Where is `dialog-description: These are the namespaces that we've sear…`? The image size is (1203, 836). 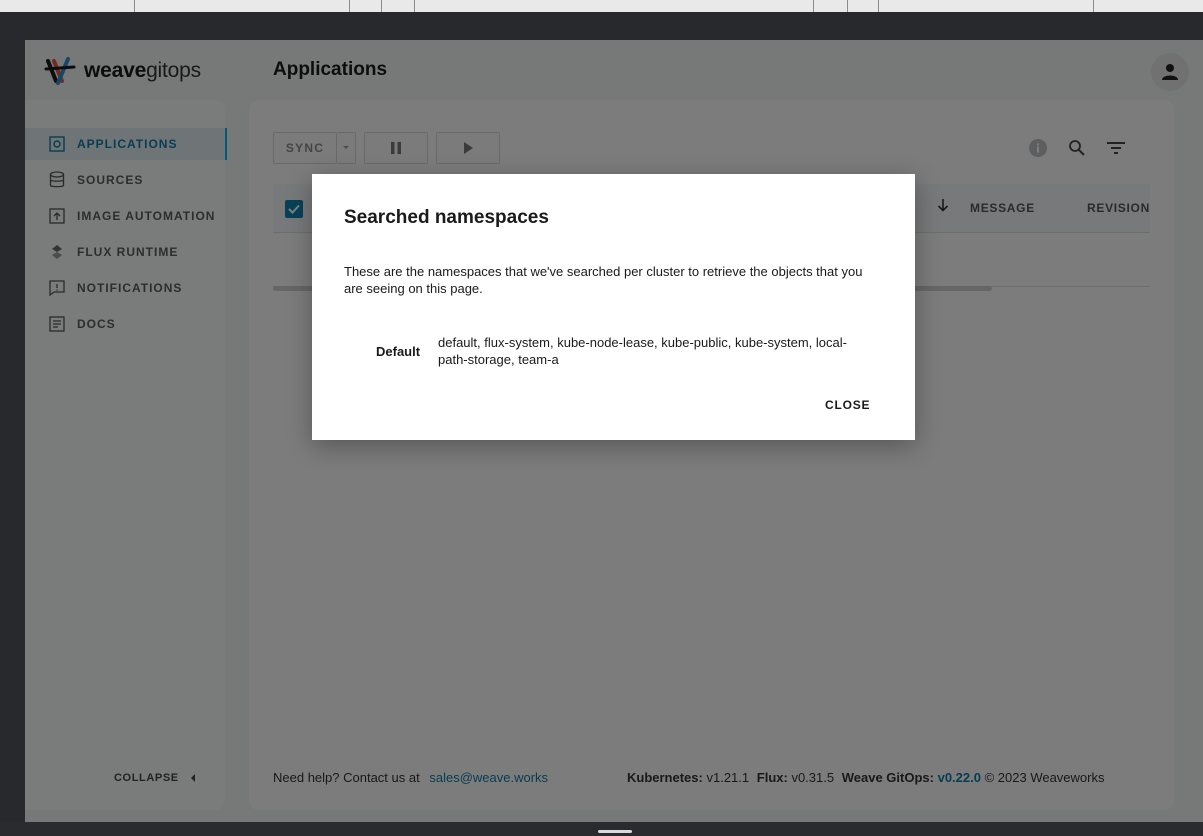
dialog-description: These are the namespaces that we've sear… is located at coordinates (603, 280).